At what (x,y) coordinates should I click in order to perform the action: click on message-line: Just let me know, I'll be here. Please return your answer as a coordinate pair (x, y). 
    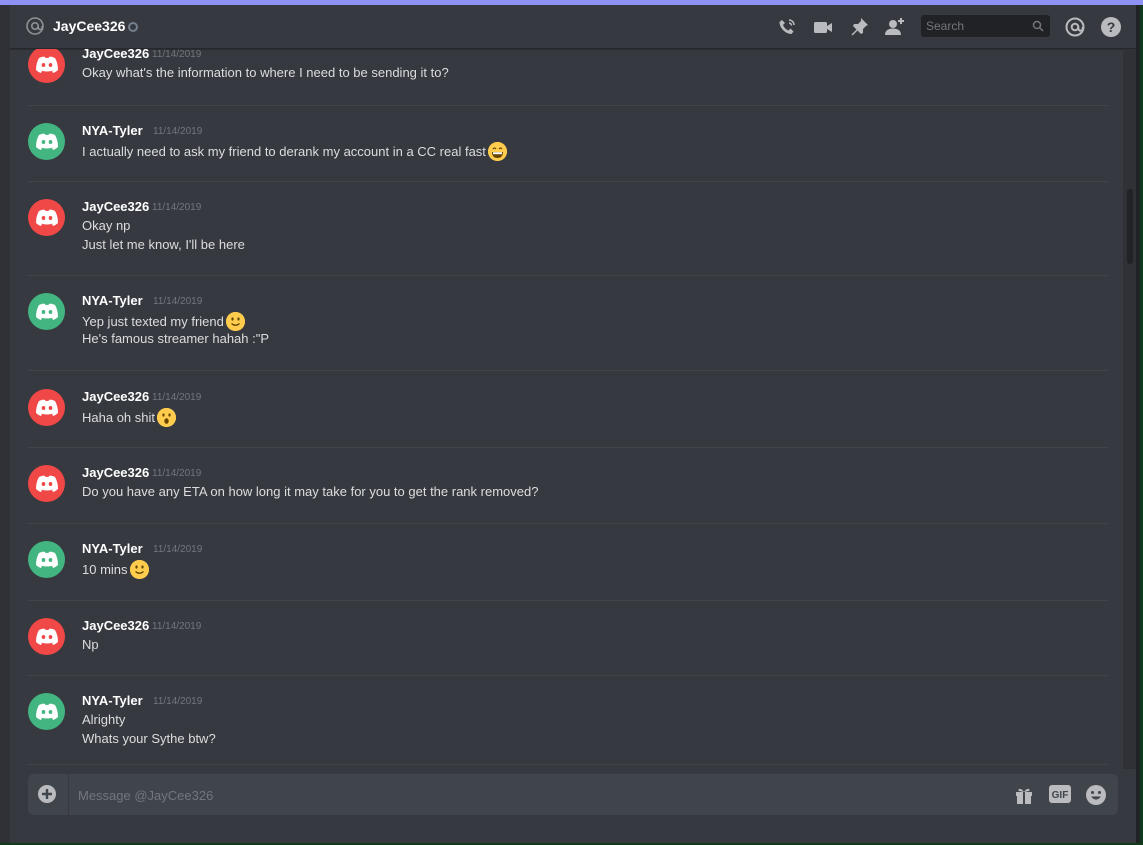
    Looking at the image, I should click on (163, 244).